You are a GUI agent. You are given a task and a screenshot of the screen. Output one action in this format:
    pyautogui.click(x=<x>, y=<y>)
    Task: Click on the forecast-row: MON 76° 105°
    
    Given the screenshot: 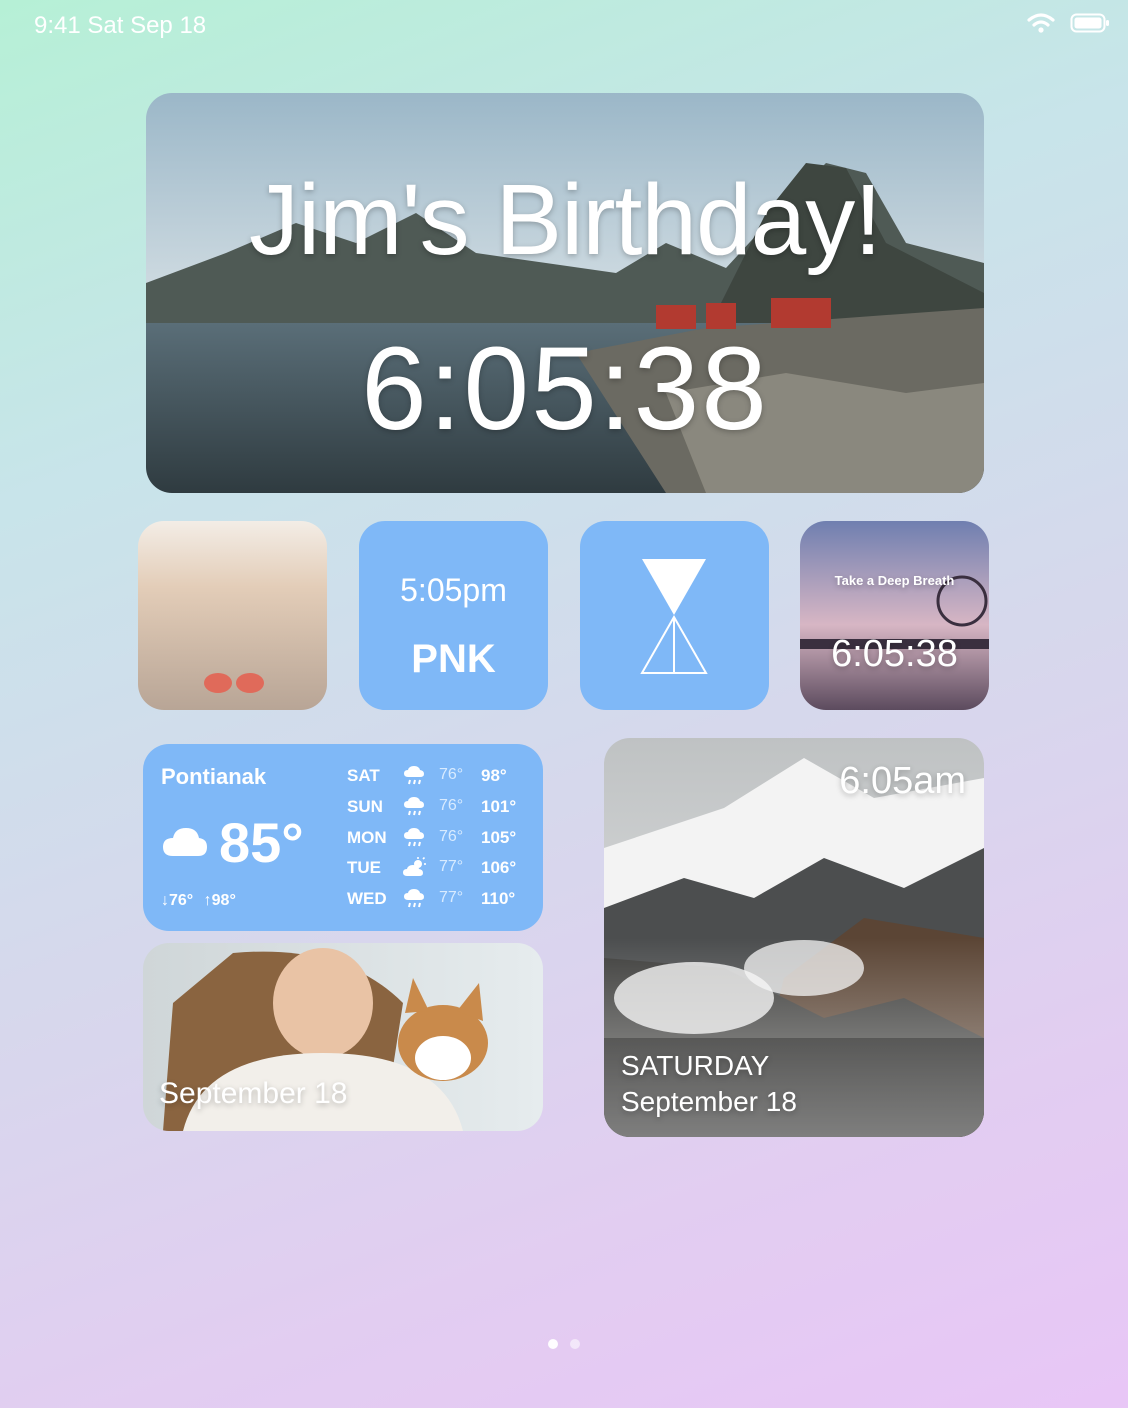 What is the action you would take?
    pyautogui.click(x=437, y=841)
    